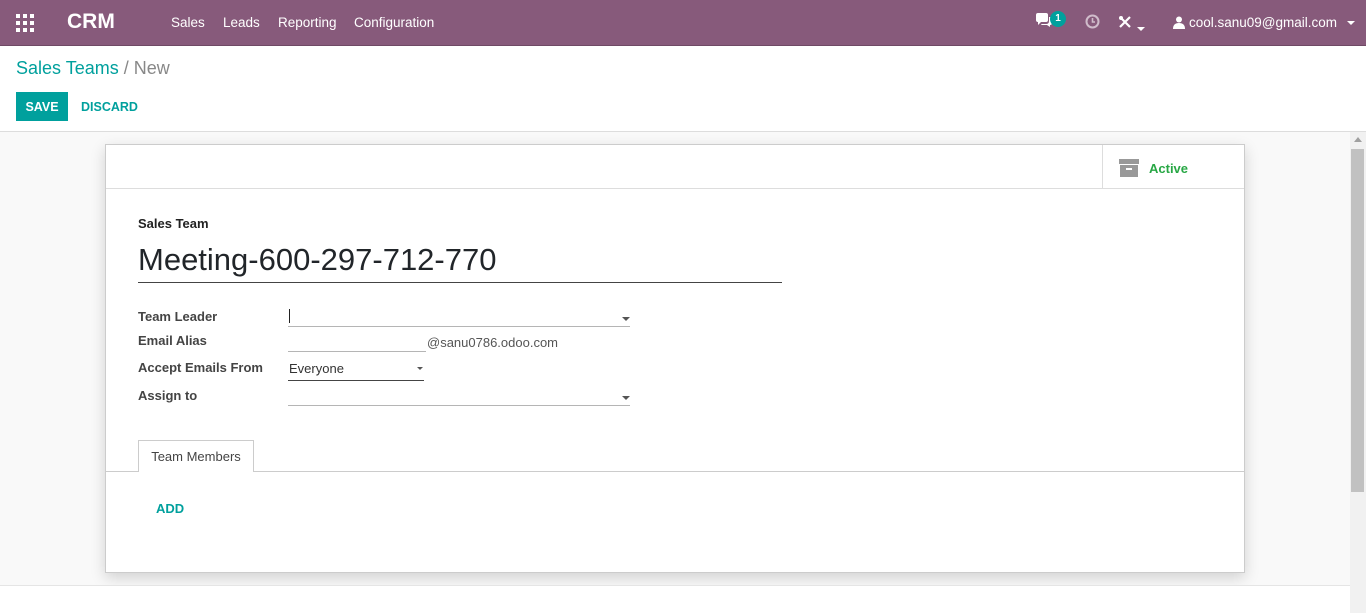 The height and width of the screenshot is (613, 1366). Describe the element at coordinates (178, 316) in the screenshot. I see `team-leader-label: Team Leader` at that location.